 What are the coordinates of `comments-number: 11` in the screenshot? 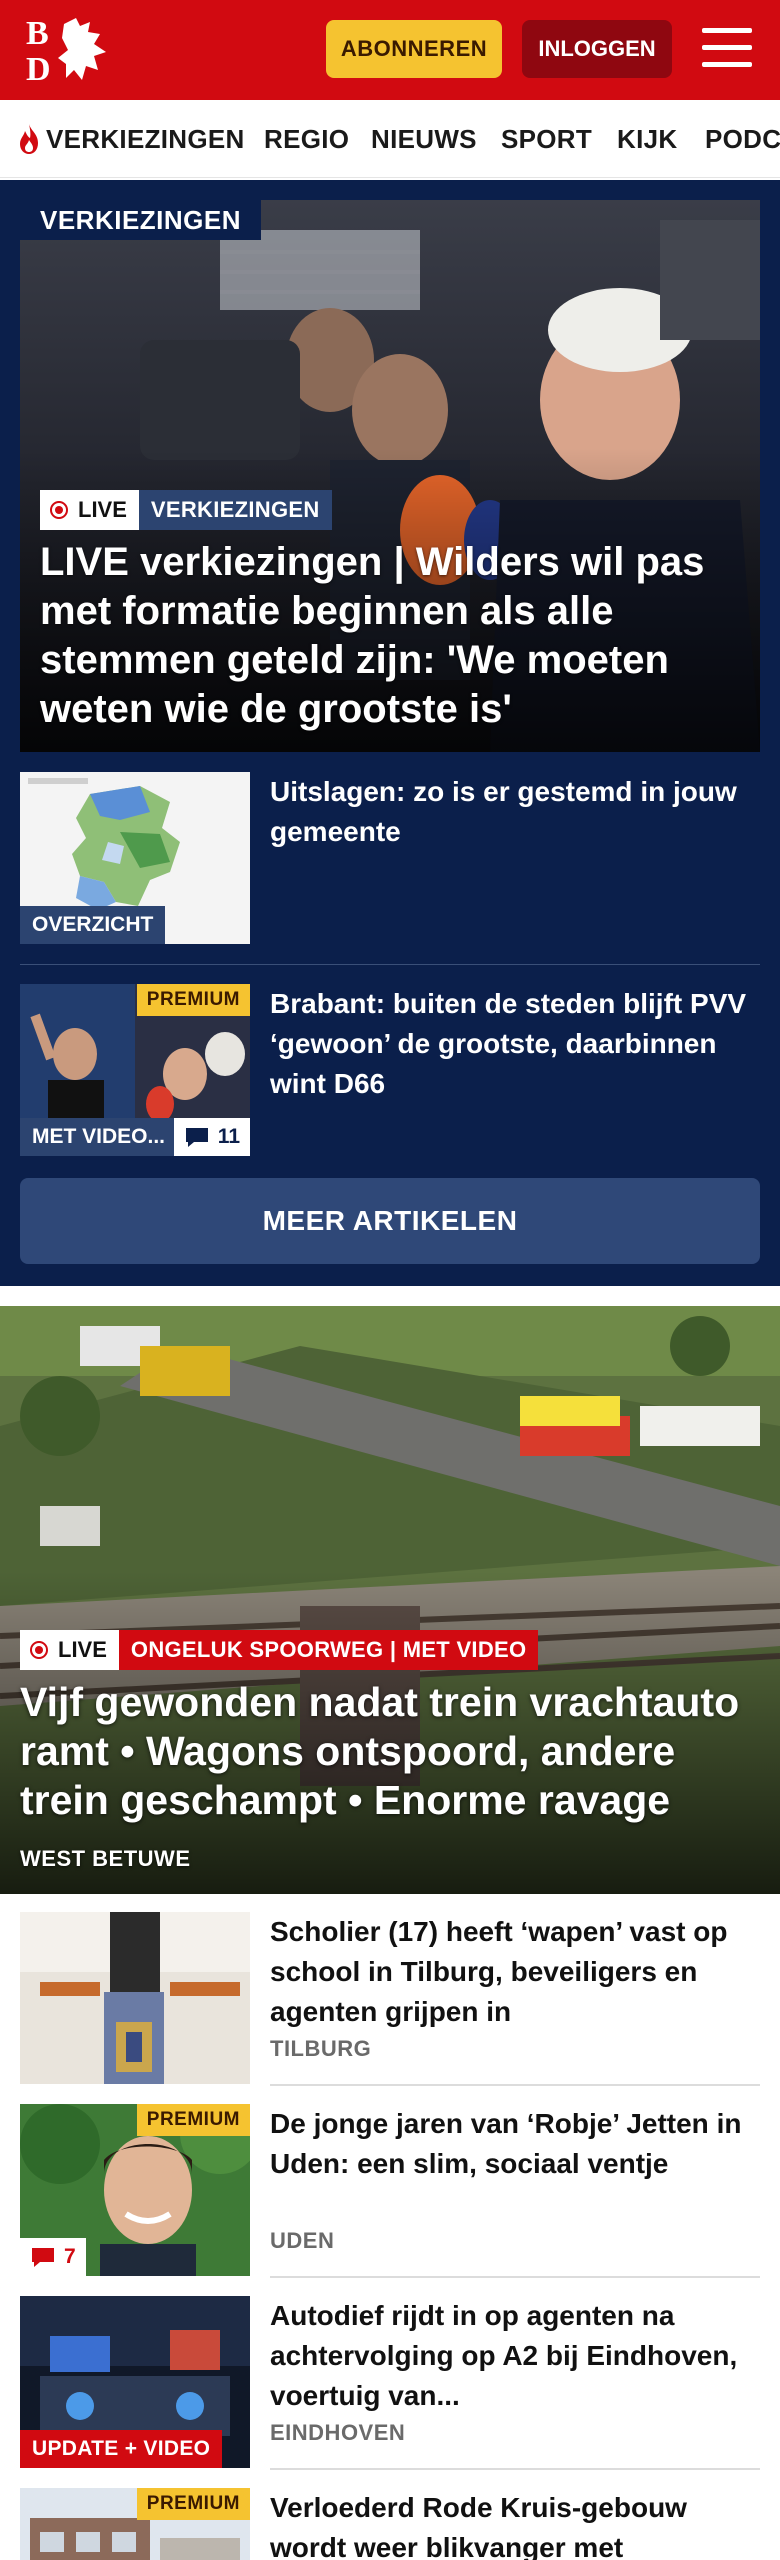 It's located at (228, 1136).